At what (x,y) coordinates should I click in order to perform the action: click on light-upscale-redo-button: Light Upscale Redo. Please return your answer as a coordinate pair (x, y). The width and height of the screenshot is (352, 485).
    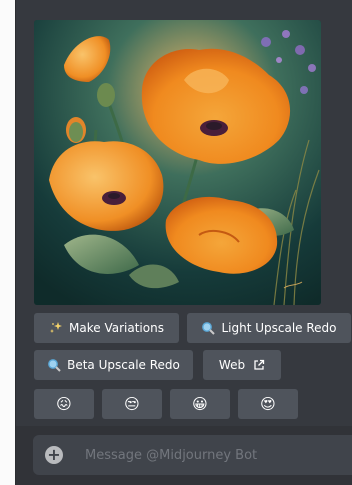
    Looking at the image, I should click on (269, 328).